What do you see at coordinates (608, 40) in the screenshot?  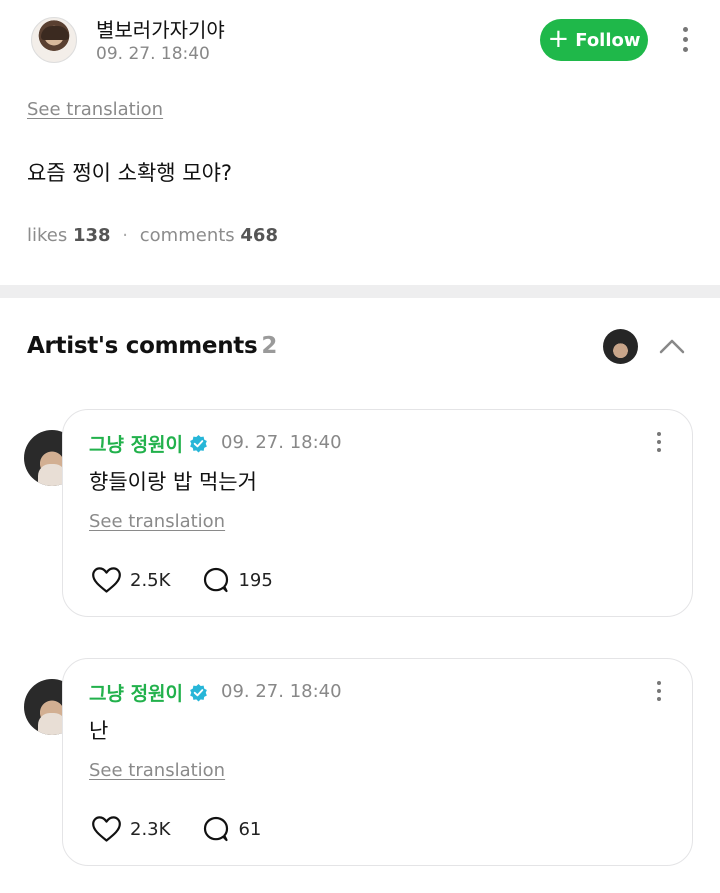 I see `follow-label: Follow` at bounding box center [608, 40].